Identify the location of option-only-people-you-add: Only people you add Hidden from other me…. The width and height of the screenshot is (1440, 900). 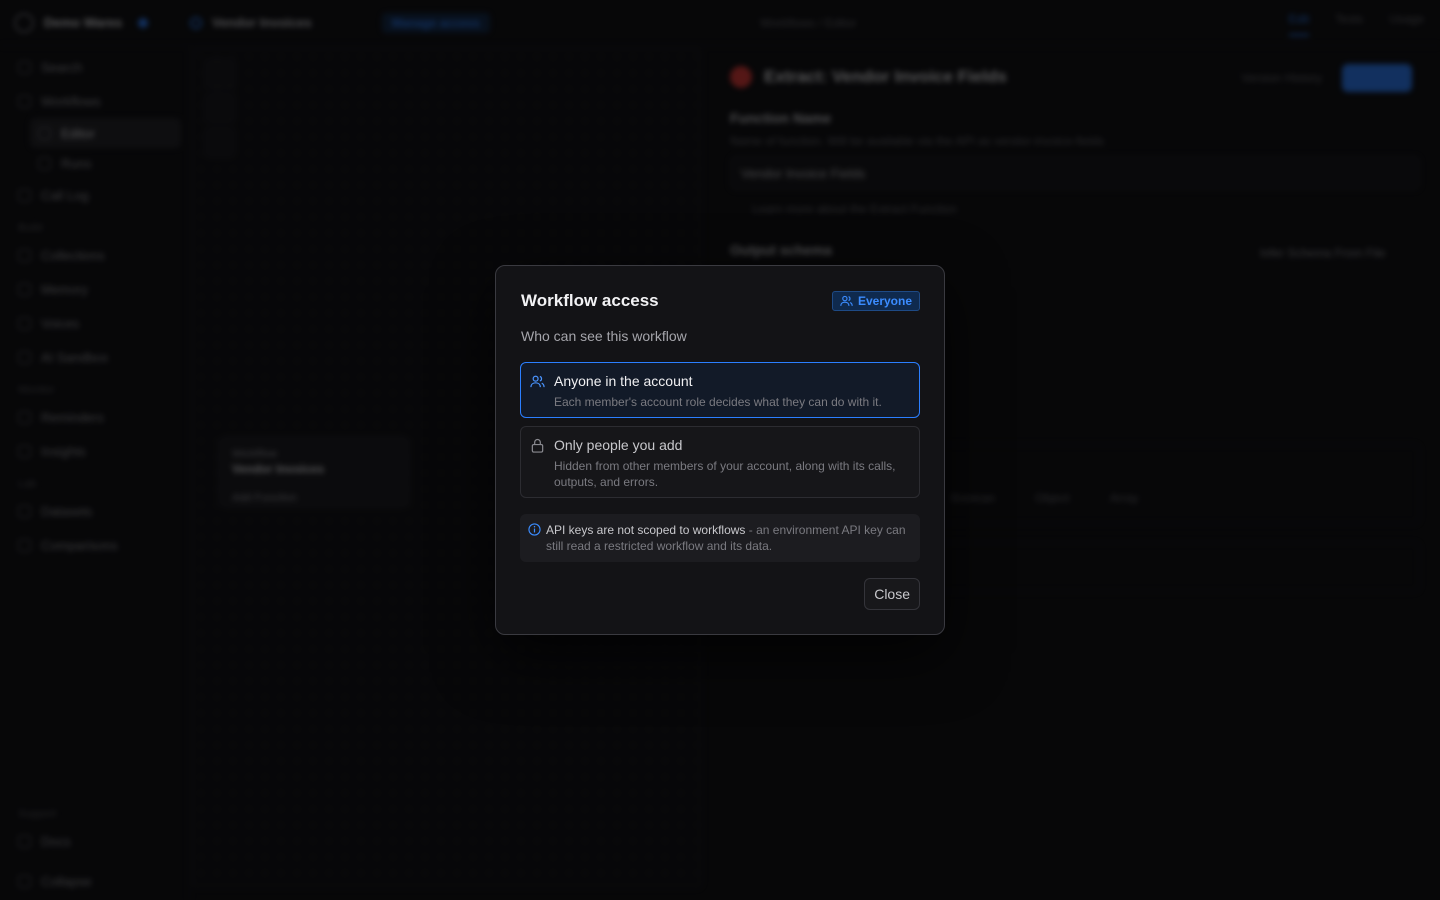
(720, 462).